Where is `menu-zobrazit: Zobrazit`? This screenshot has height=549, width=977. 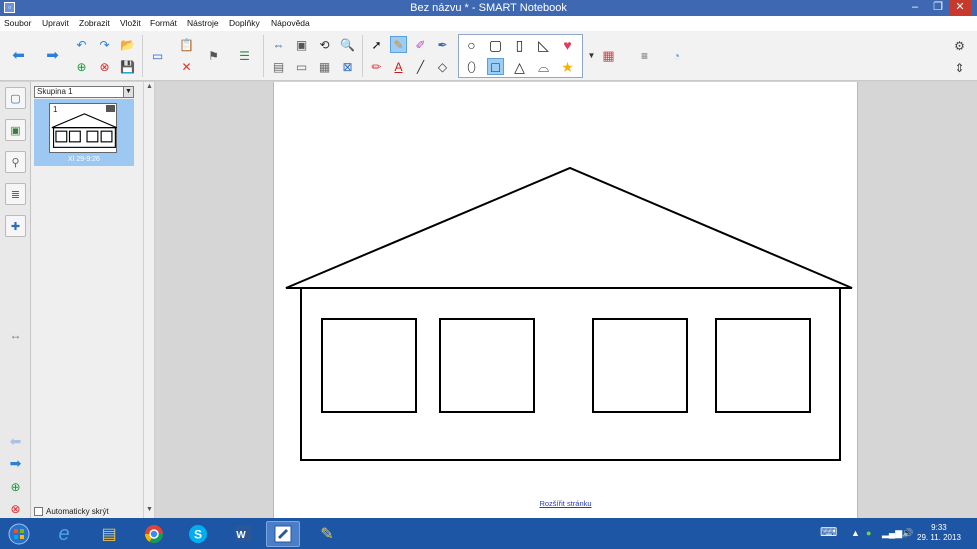 menu-zobrazit: Zobrazit is located at coordinates (94, 23).